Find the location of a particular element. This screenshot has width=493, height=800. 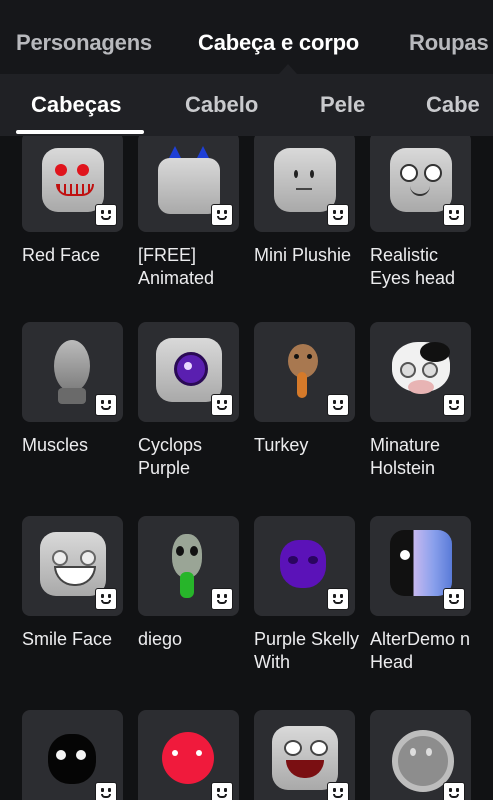

item-card: diego is located at coordinates (190, 583).